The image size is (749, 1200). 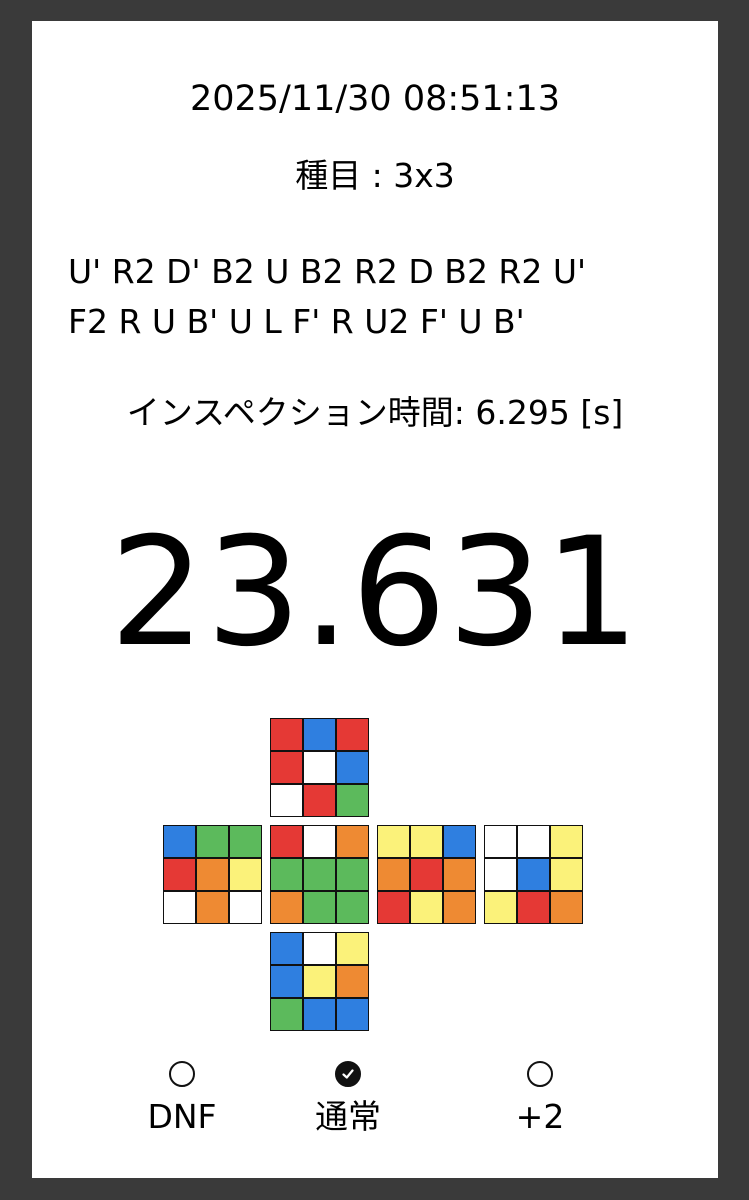 I want to click on normal-radio, so click(x=348, y=1074).